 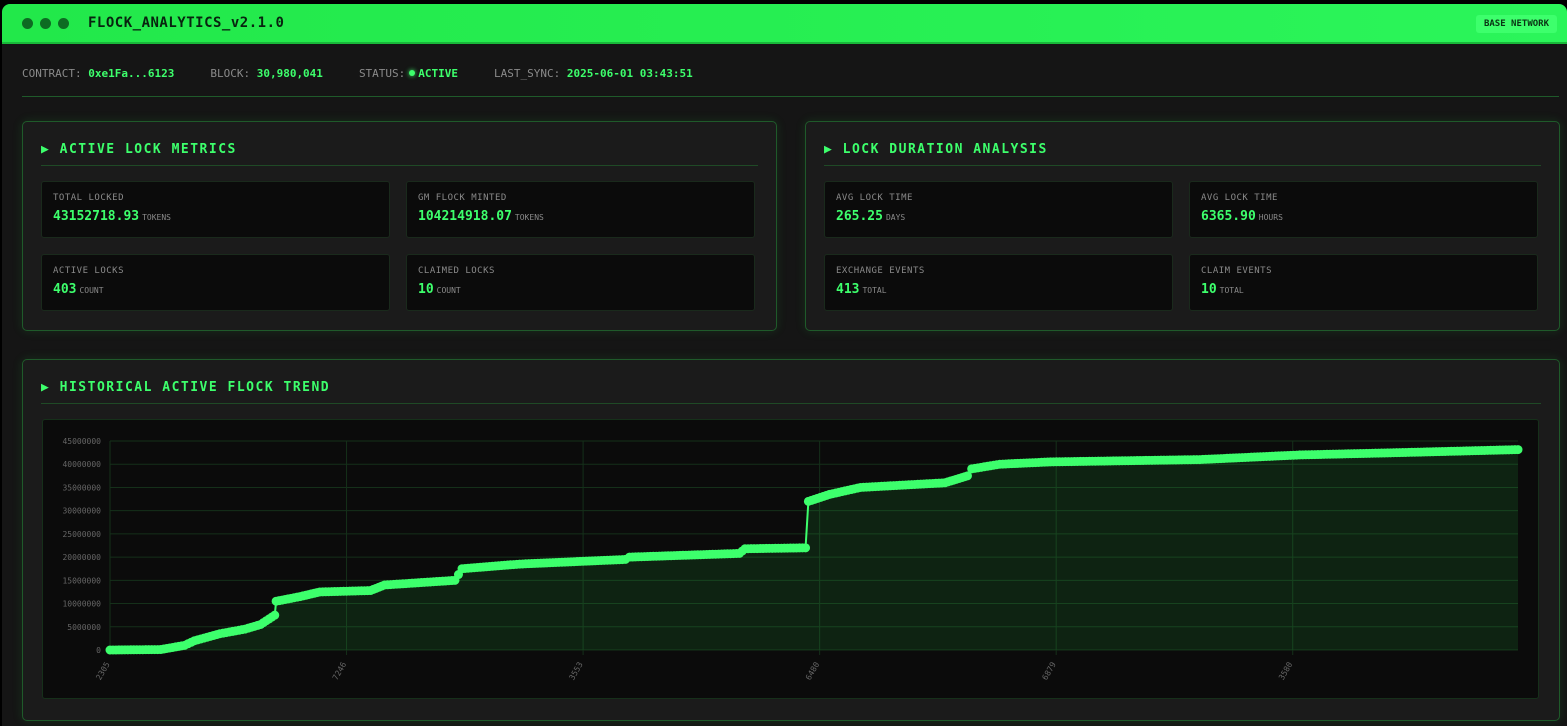 What do you see at coordinates (1237, 271) in the screenshot?
I see `metric-label: CLAIM EVENTS` at bounding box center [1237, 271].